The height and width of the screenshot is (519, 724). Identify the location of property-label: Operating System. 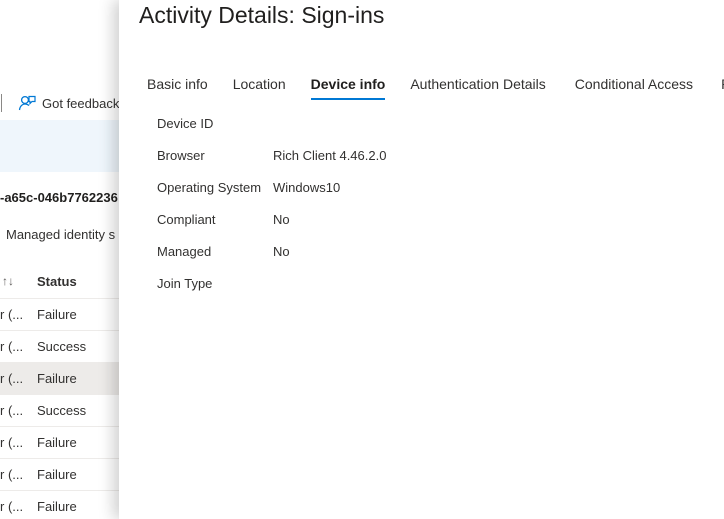
(209, 187).